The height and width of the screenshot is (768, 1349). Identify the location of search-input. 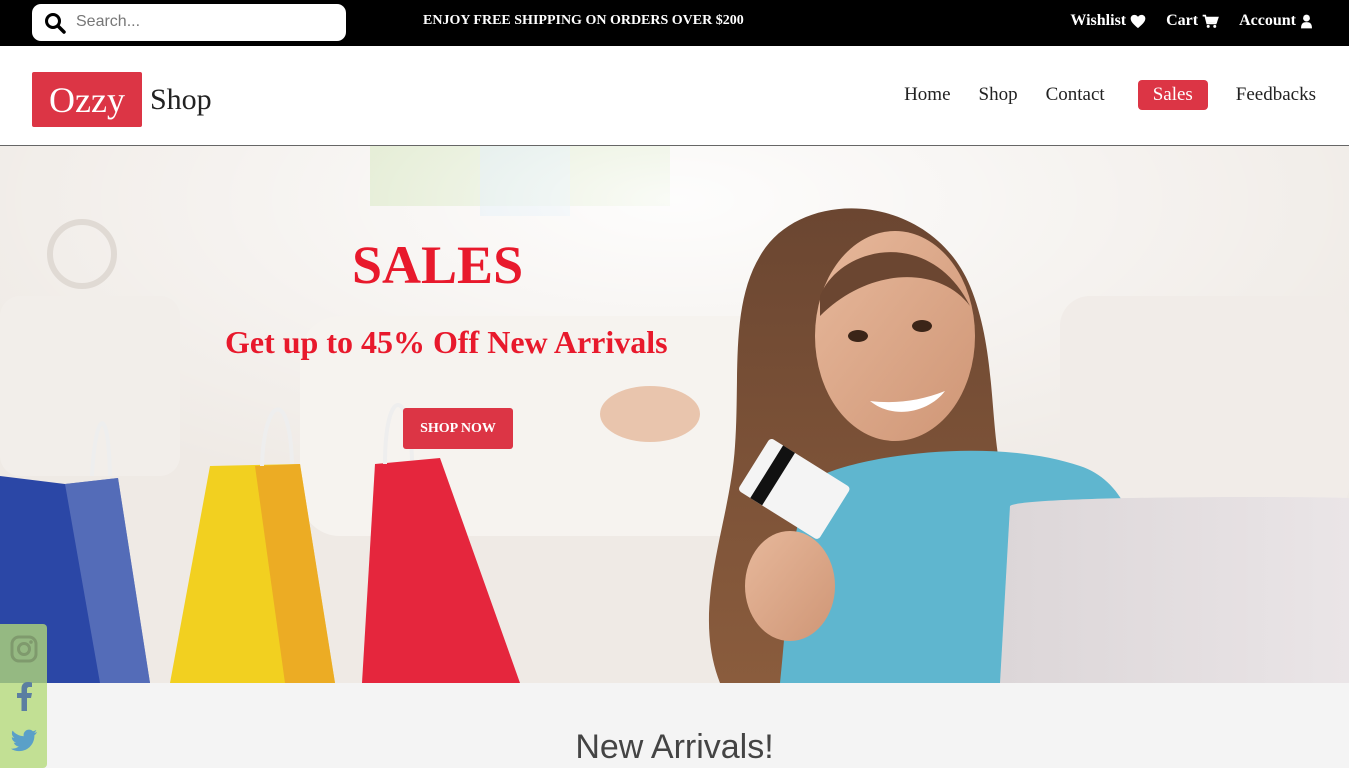
(206, 22).